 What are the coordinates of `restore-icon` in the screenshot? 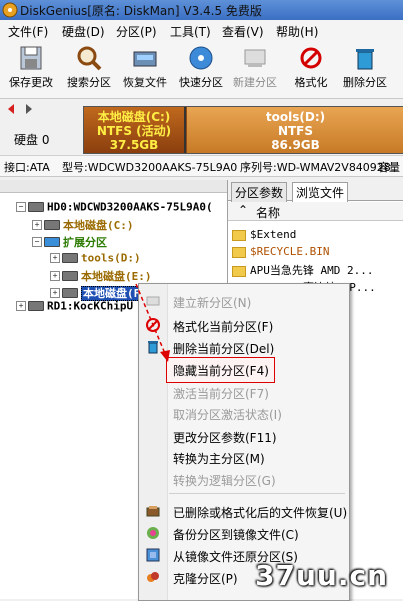 It's located at (153, 555).